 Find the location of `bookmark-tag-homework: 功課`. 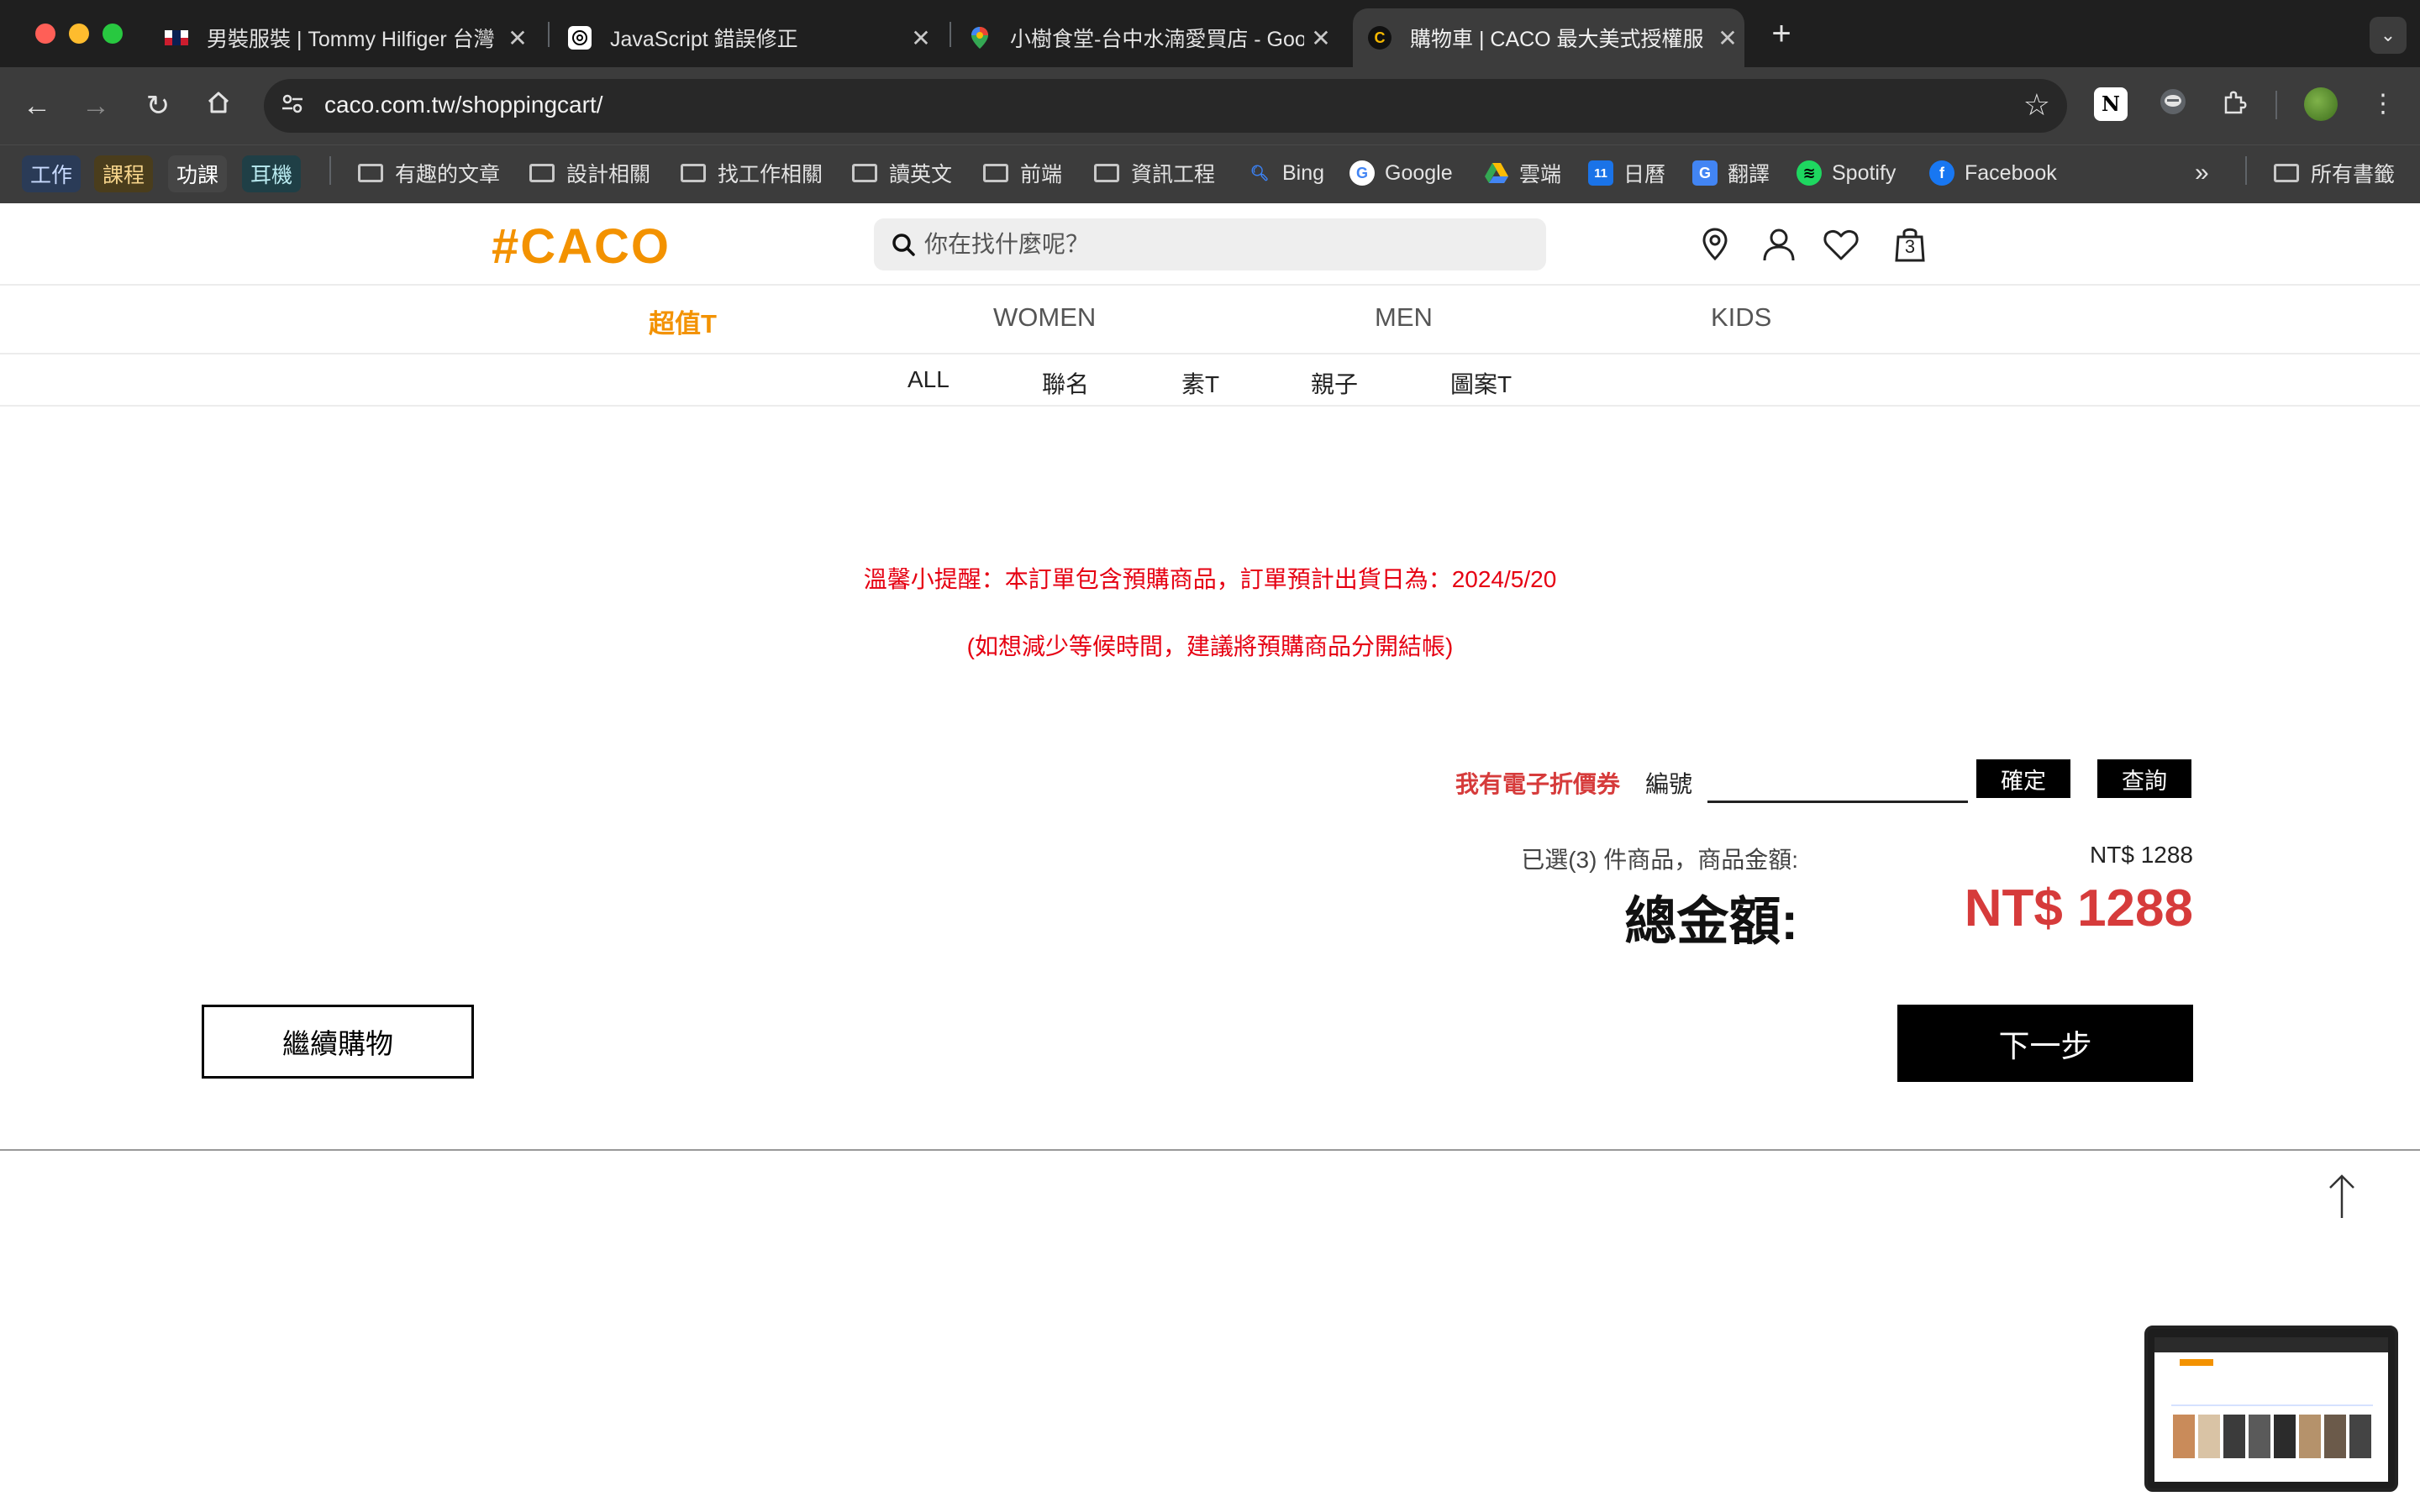

bookmark-tag-homework: 功課 is located at coordinates (198, 173).